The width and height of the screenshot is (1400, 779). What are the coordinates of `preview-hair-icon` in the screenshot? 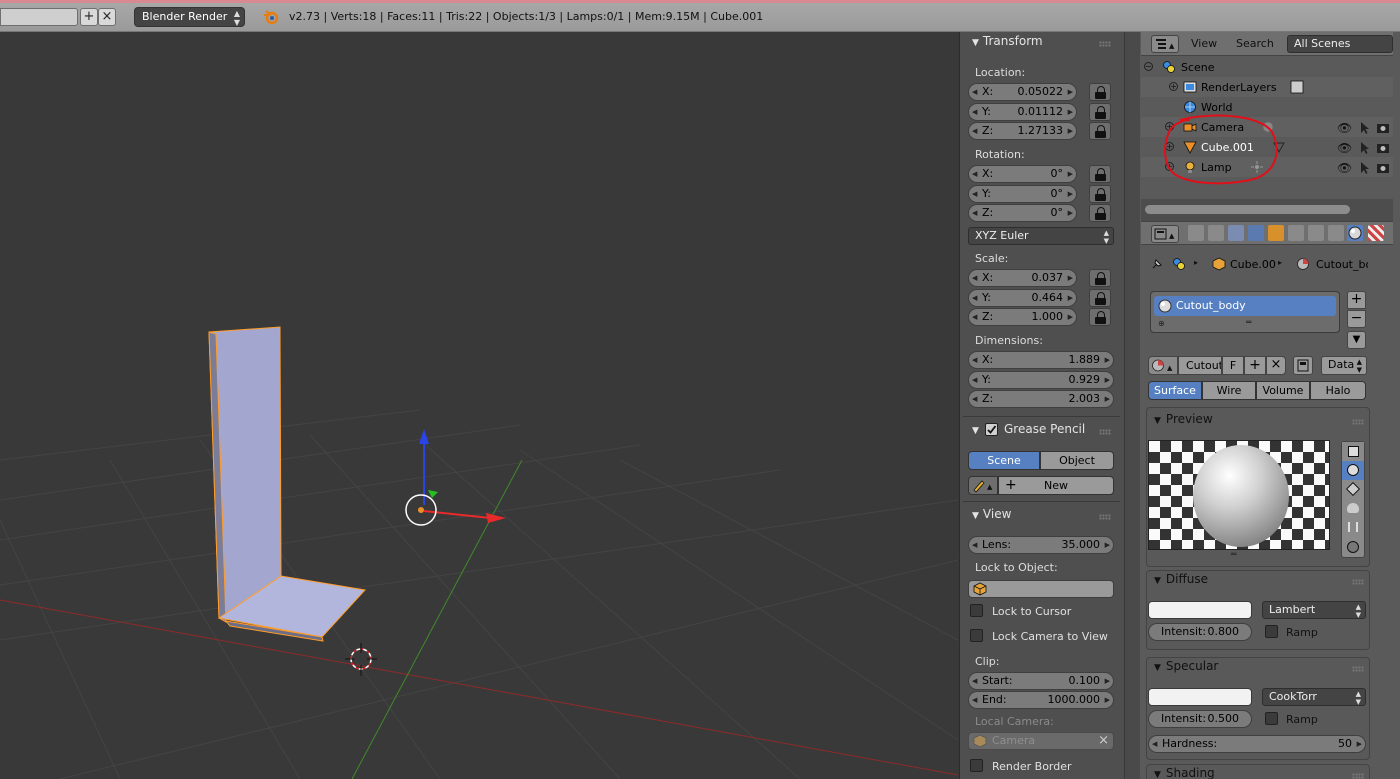 It's located at (1353, 527).